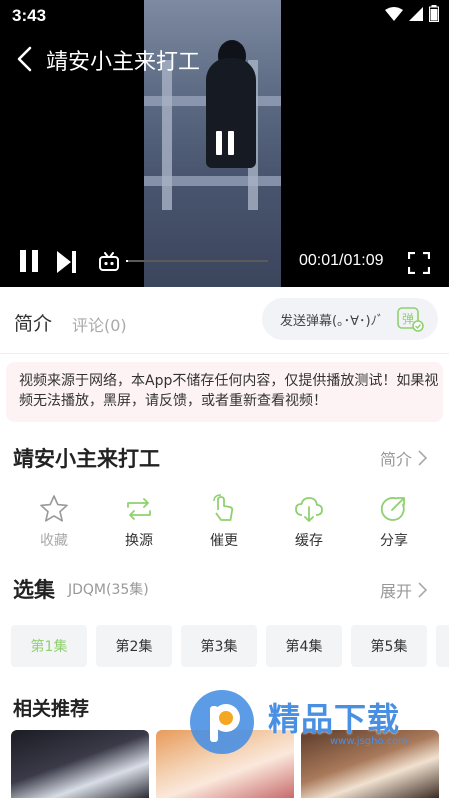 The image size is (449, 798). I want to click on show-title: 靖安小主来打工, so click(86, 459).